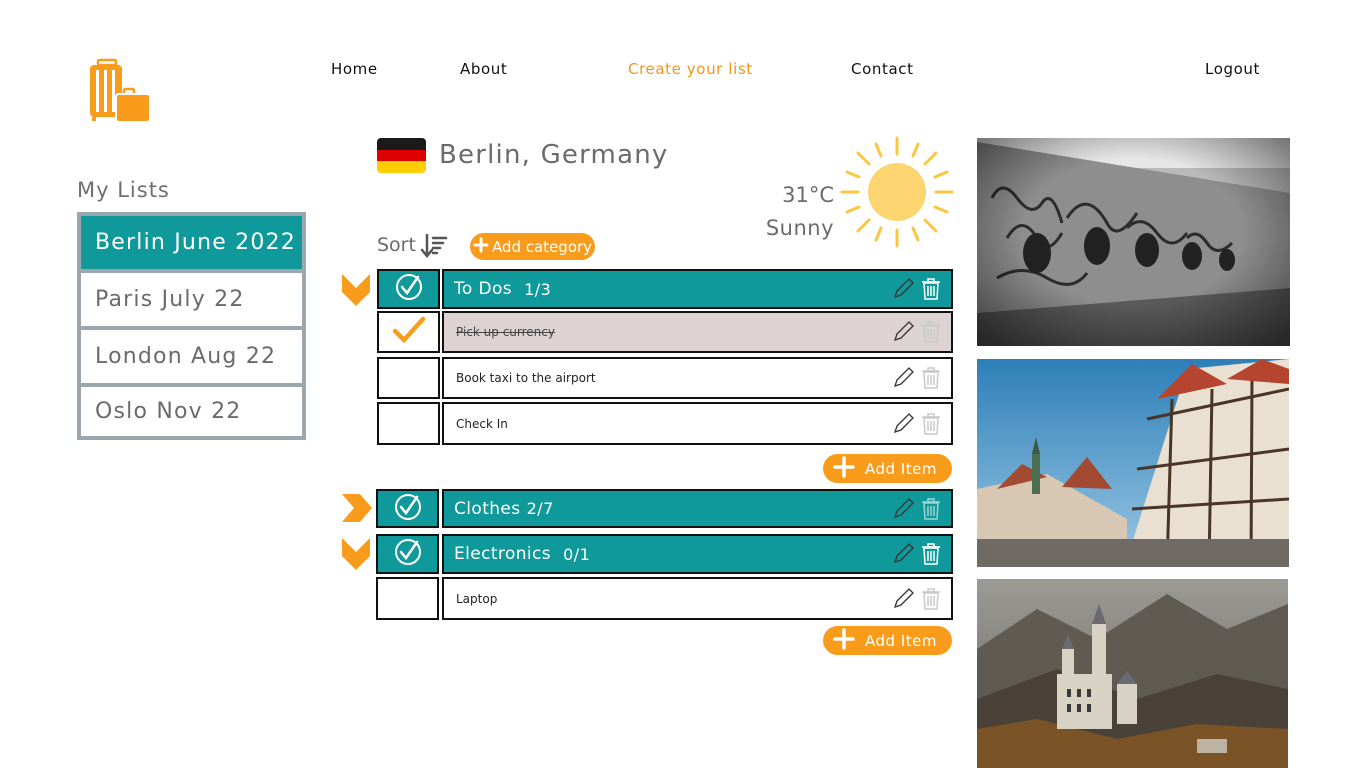 This screenshot has height=768, width=1366. What do you see at coordinates (483, 289) in the screenshot?
I see `category-name: To Dos` at bounding box center [483, 289].